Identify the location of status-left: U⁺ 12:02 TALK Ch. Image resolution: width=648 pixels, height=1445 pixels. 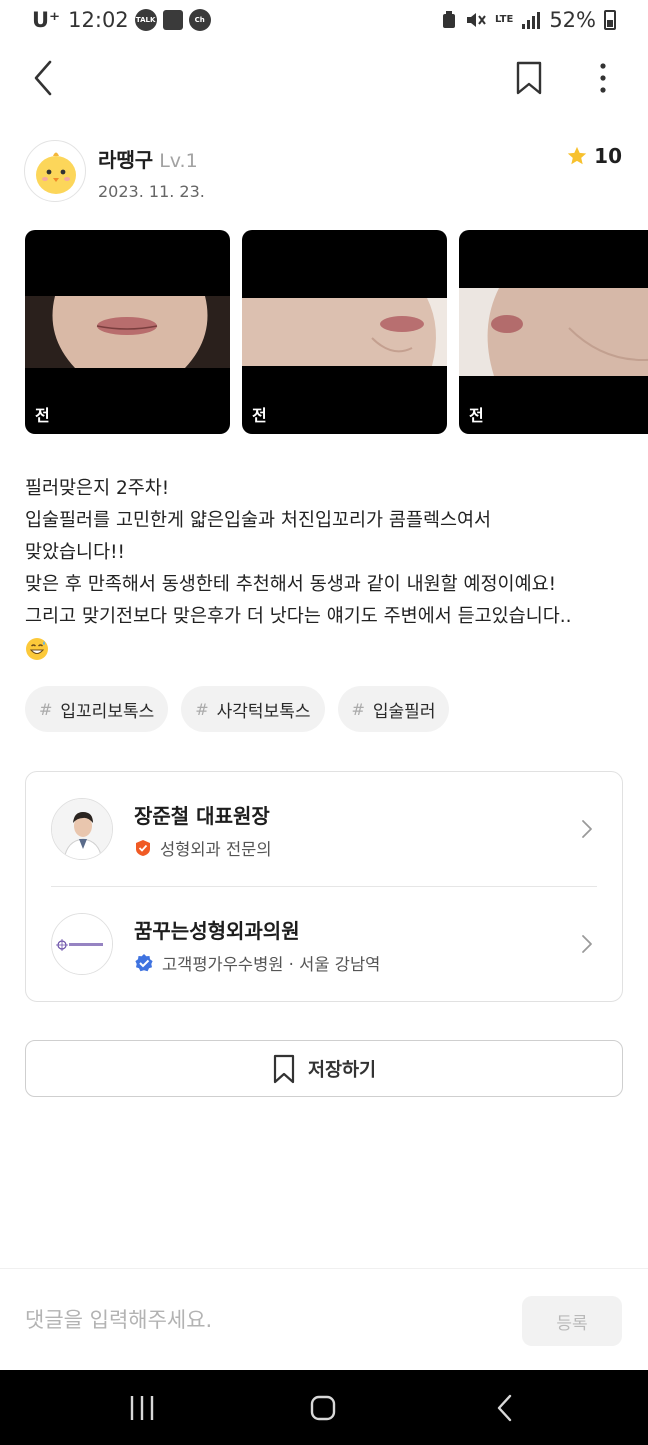
(121, 20).